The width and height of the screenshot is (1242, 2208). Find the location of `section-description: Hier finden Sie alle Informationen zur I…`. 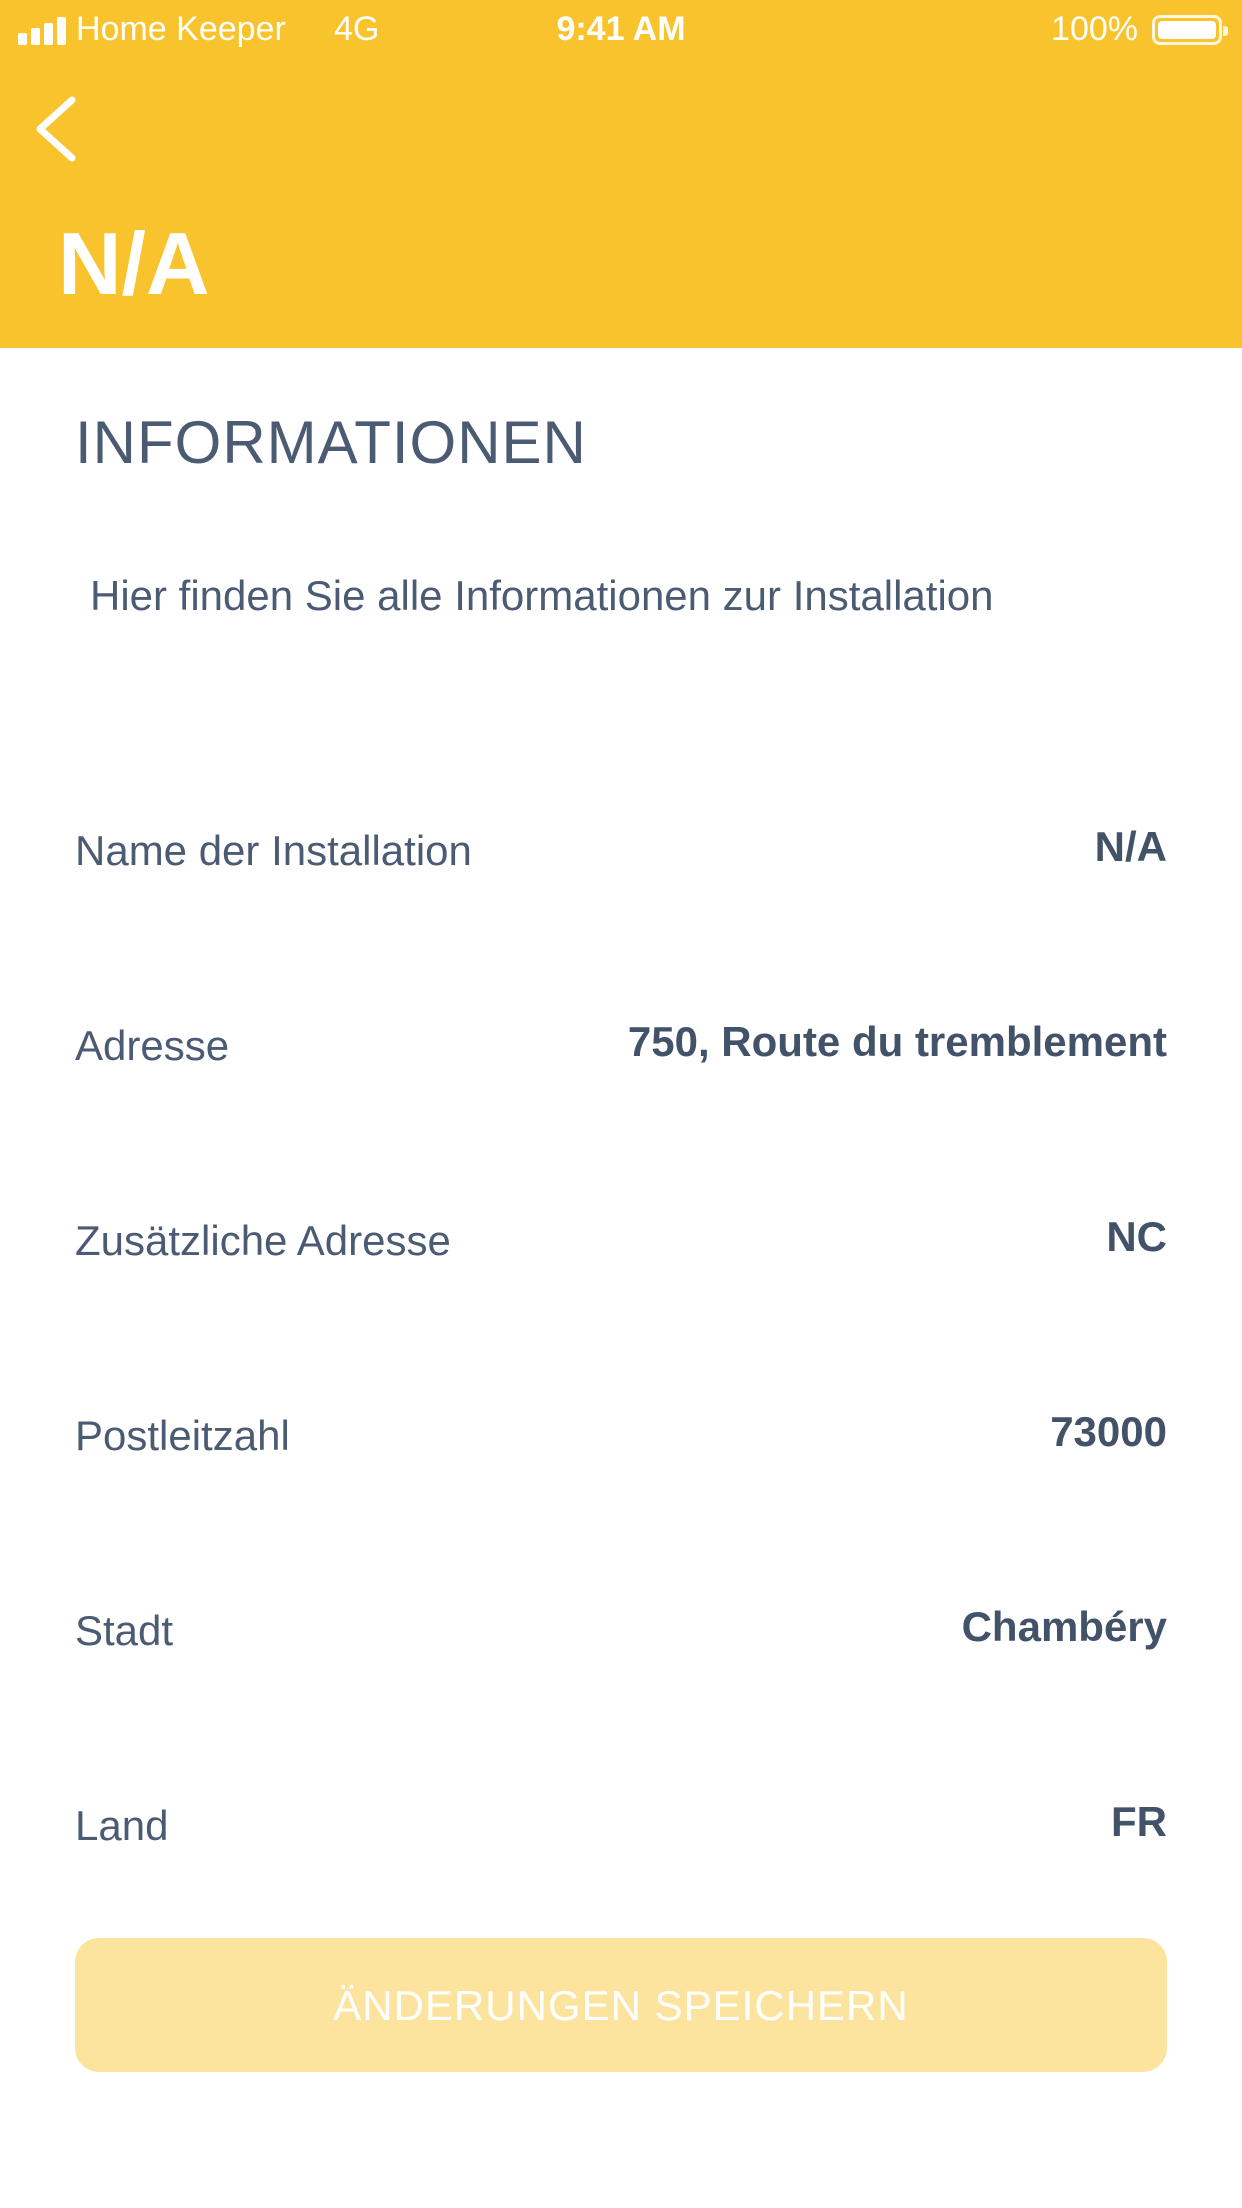

section-description: Hier finden Sie alle Informationen zur I… is located at coordinates (542, 595).